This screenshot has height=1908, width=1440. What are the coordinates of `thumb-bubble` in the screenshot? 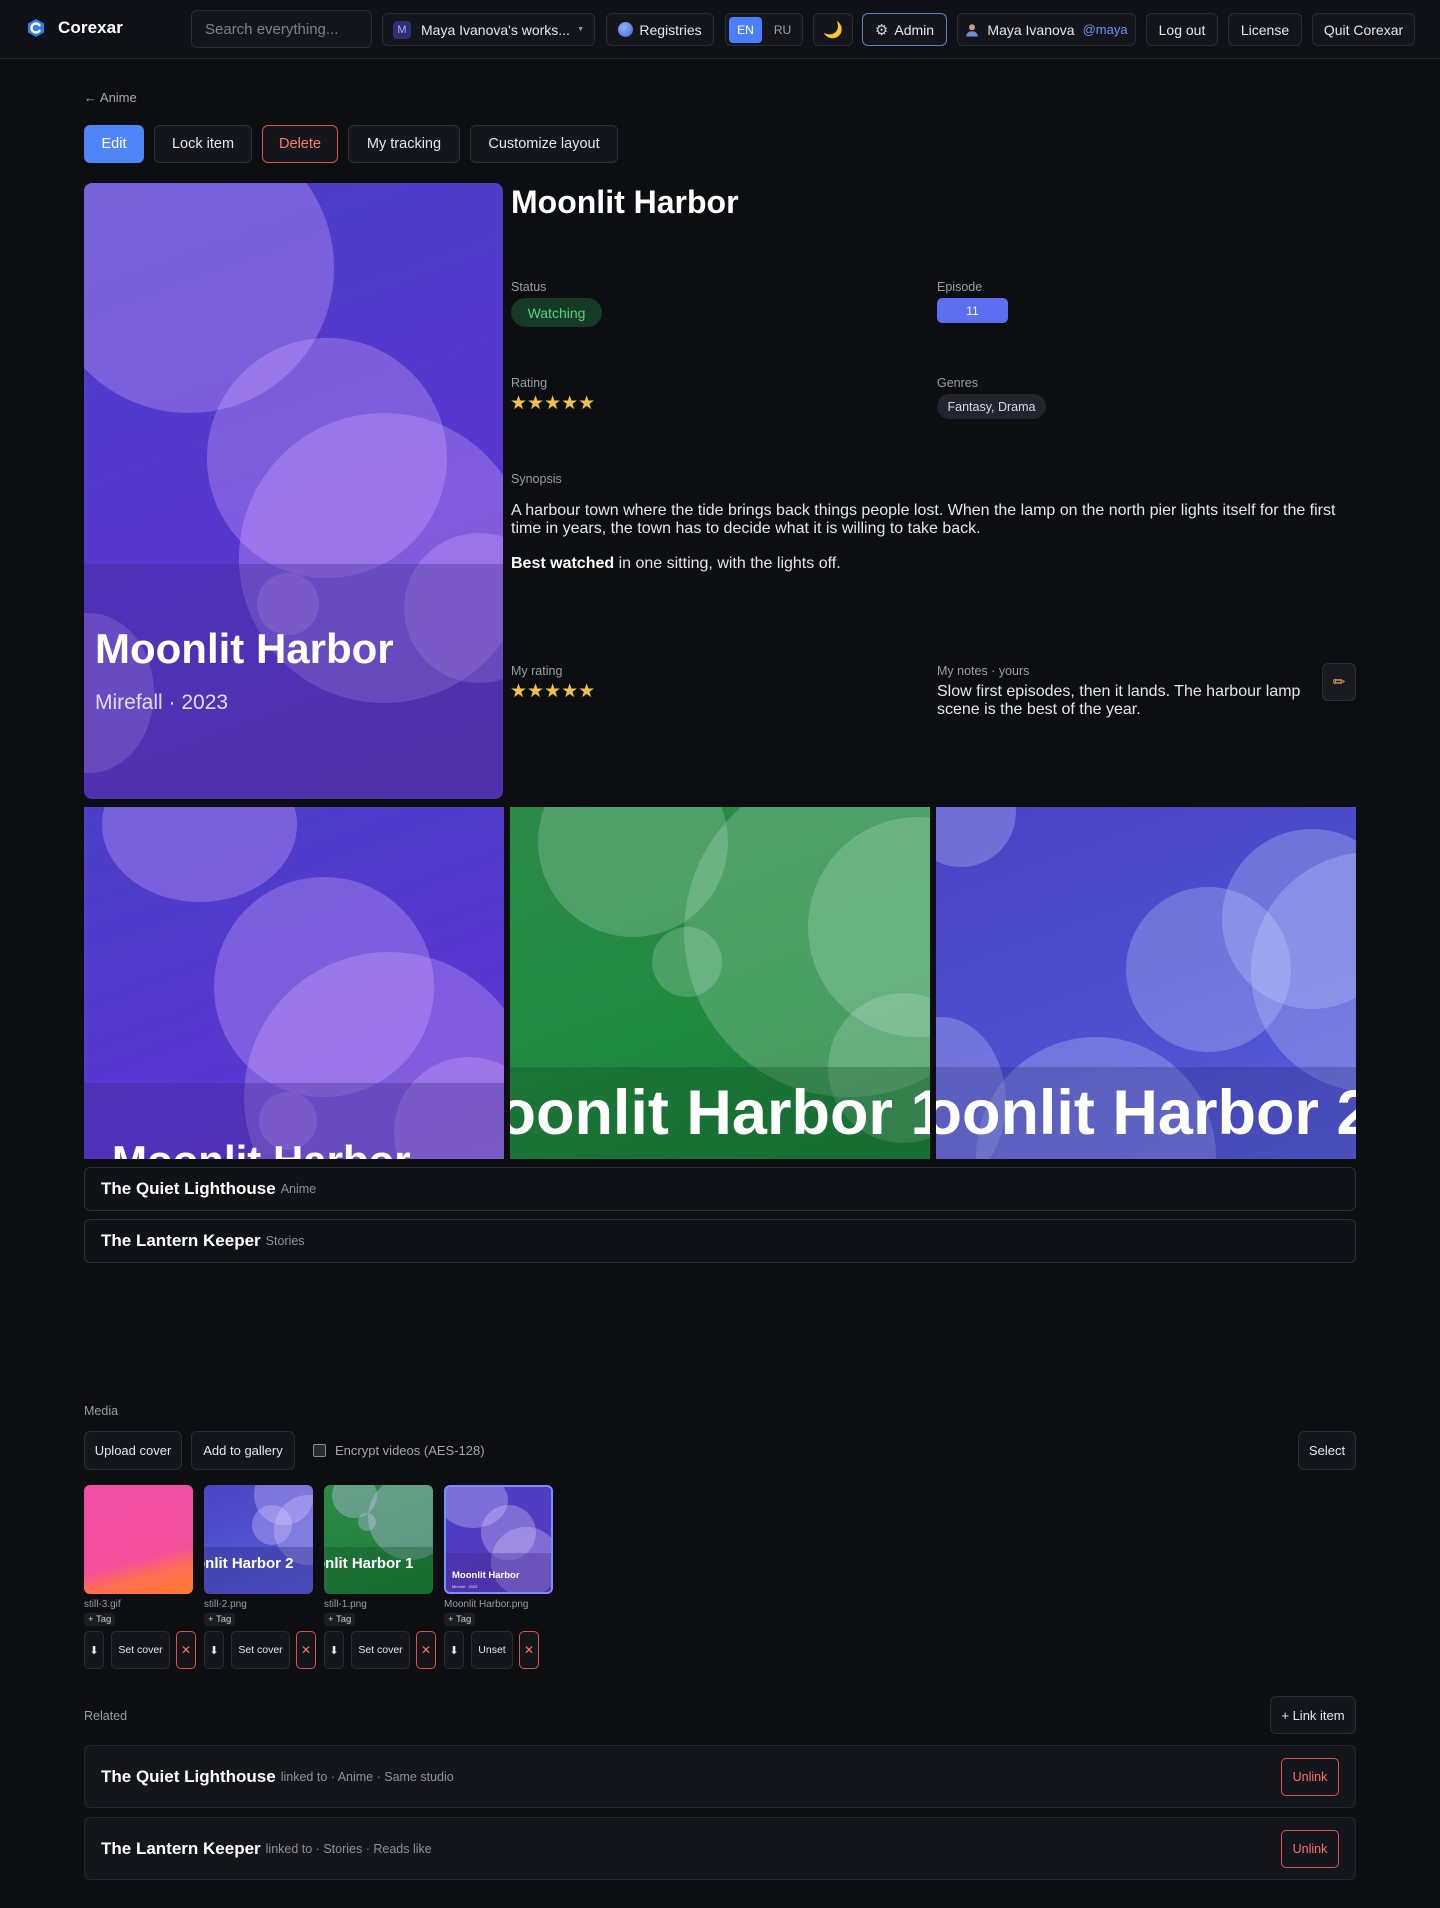 It's located at (367, 1522).